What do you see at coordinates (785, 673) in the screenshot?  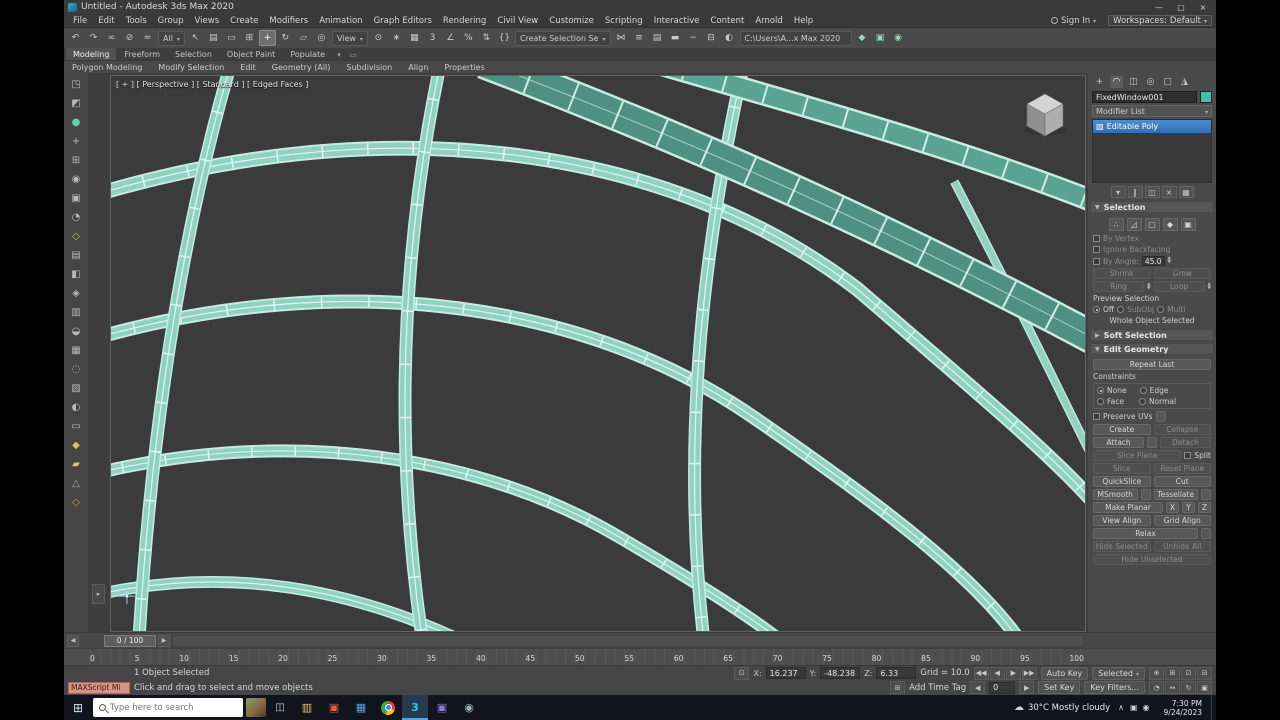 I see `x-coordinate-field: 16.237` at bounding box center [785, 673].